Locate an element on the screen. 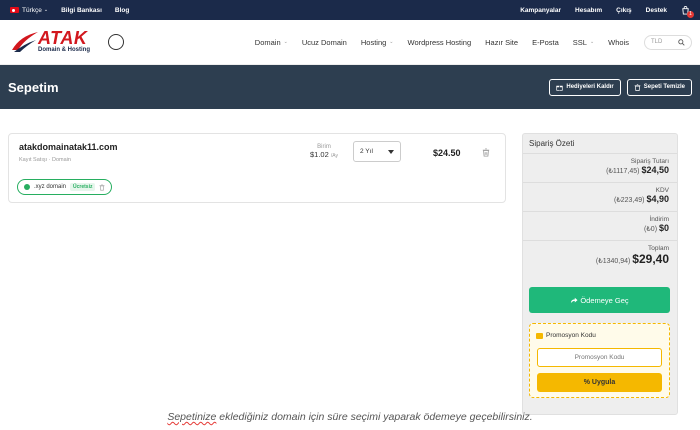 This screenshot has height=430, width=700. unit-price: Birim $1.02 /Ay is located at coordinates (324, 151).